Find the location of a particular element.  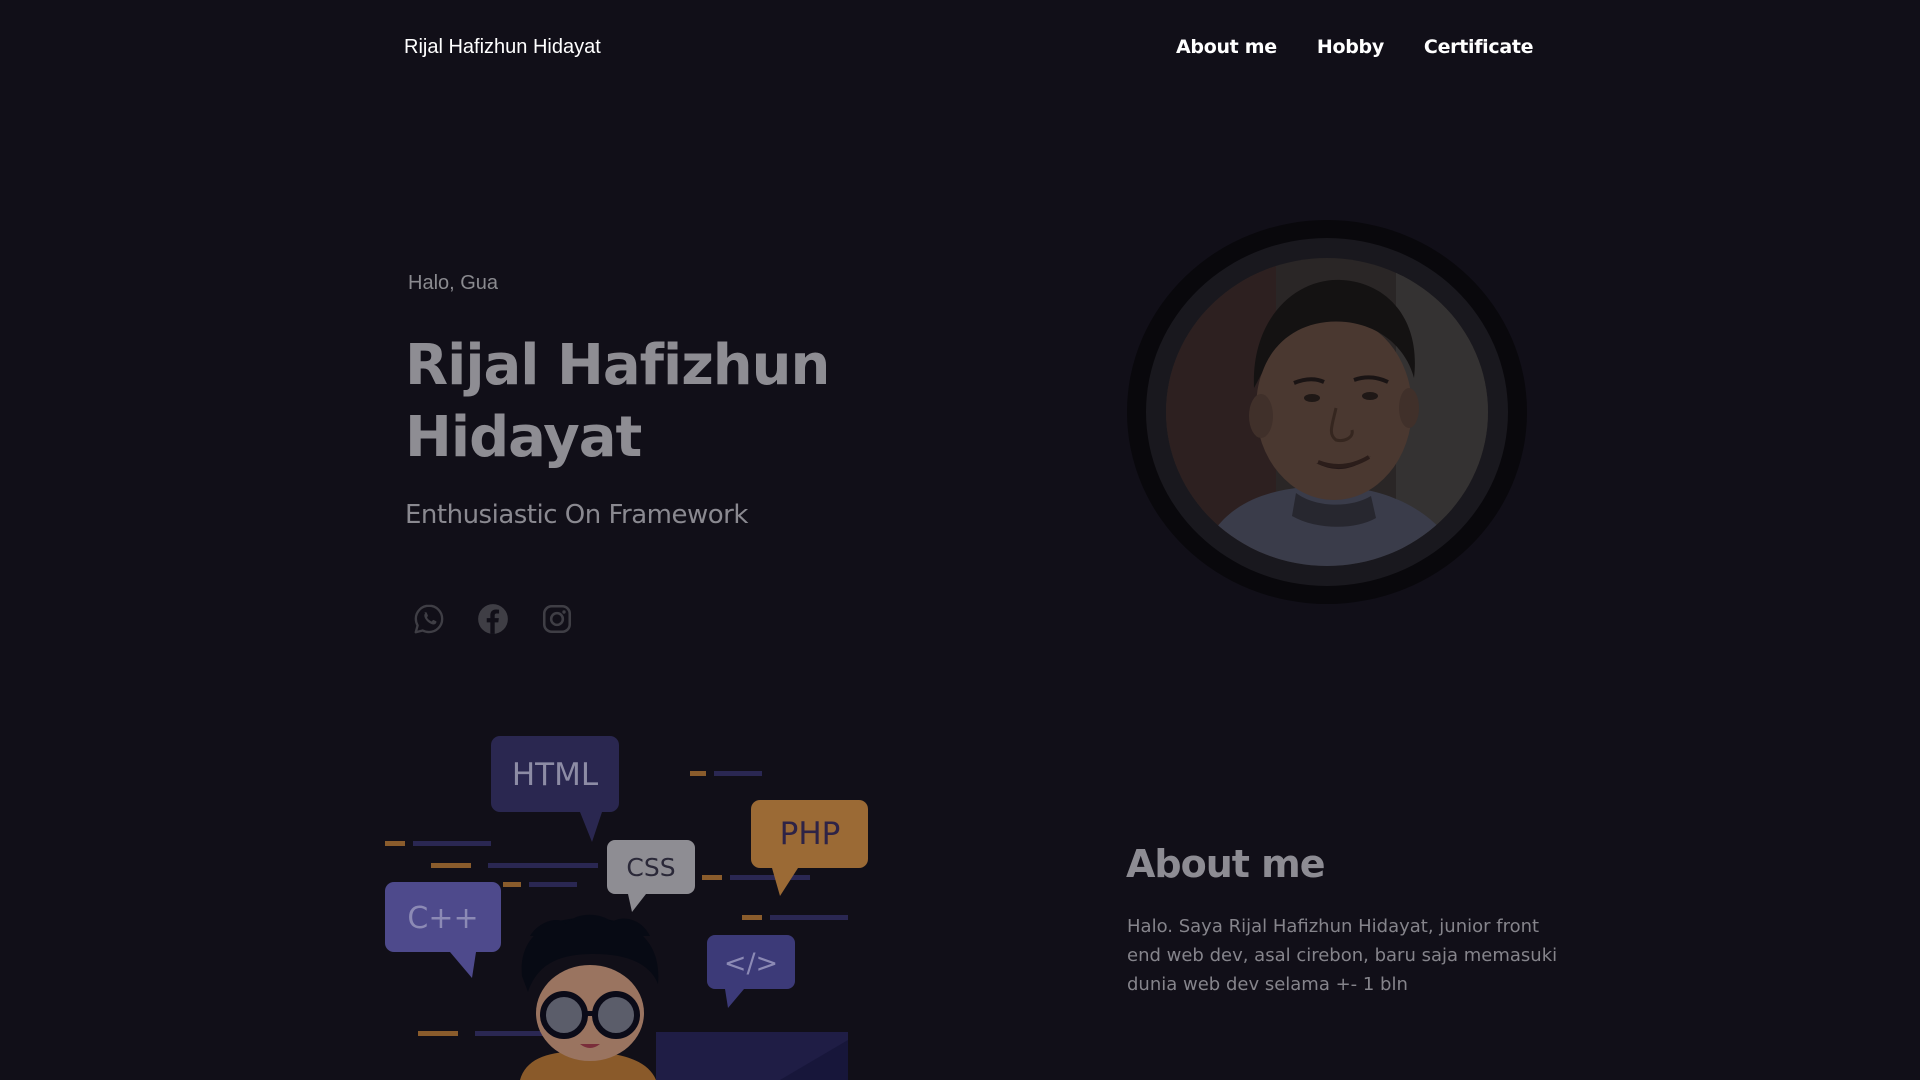

about-title: About me is located at coordinates (1226, 864).